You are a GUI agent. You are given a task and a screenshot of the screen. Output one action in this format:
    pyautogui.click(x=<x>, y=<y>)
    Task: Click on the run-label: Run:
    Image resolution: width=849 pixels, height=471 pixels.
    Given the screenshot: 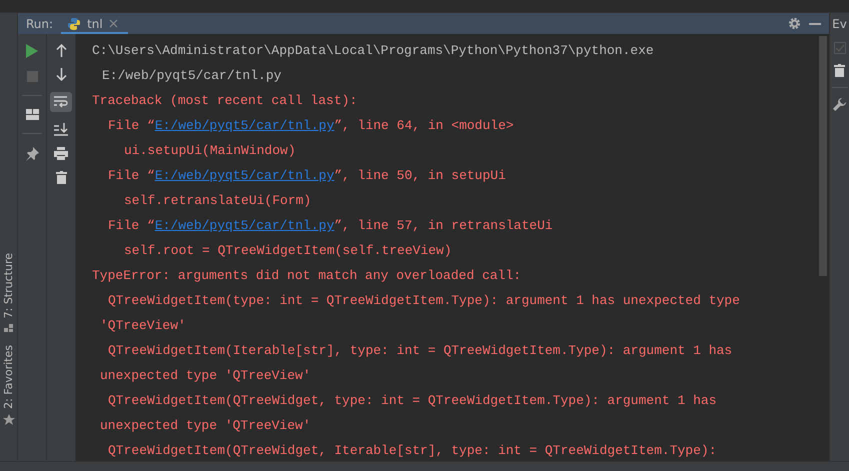 What is the action you would take?
    pyautogui.click(x=39, y=23)
    